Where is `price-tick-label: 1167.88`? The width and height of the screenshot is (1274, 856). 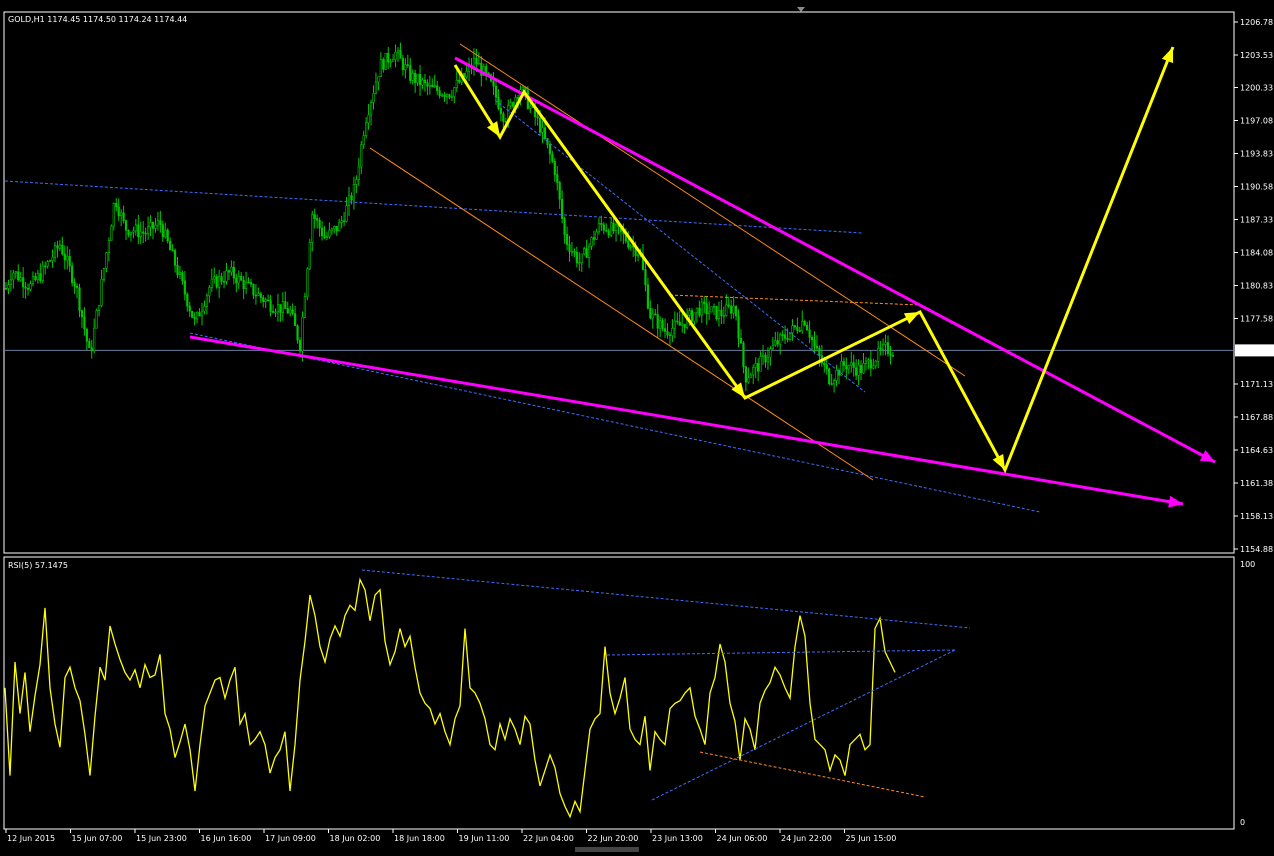 price-tick-label: 1167.88 is located at coordinates (1256, 417).